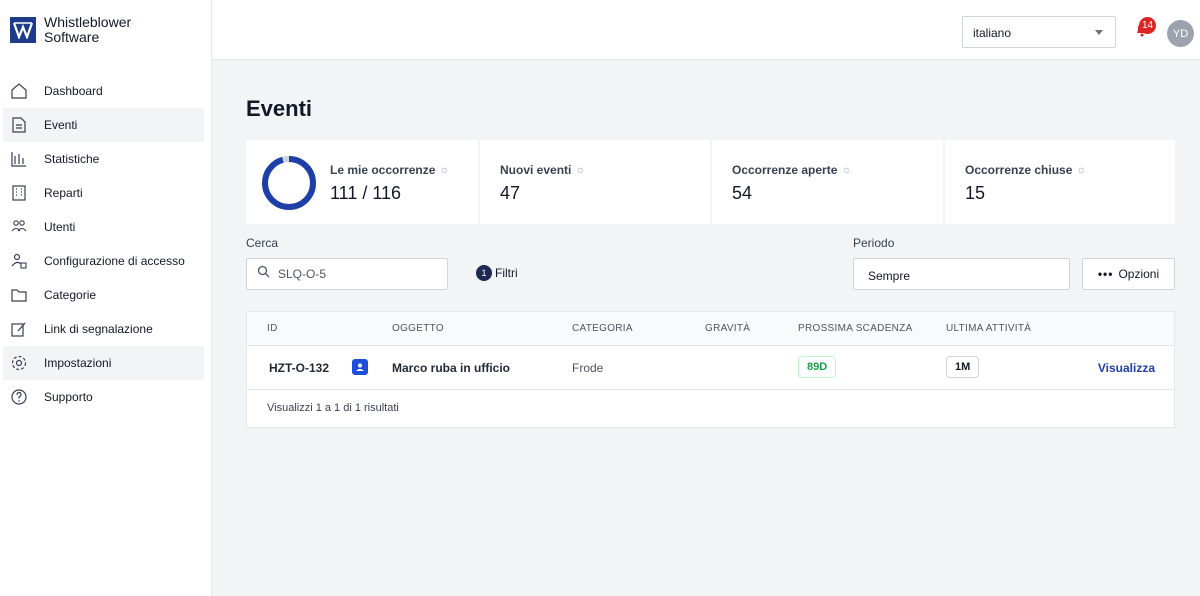  What do you see at coordinates (299, 368) in the screenshot?
I see `cell-id: HZT-O-132` at bounding box center [299, 368].